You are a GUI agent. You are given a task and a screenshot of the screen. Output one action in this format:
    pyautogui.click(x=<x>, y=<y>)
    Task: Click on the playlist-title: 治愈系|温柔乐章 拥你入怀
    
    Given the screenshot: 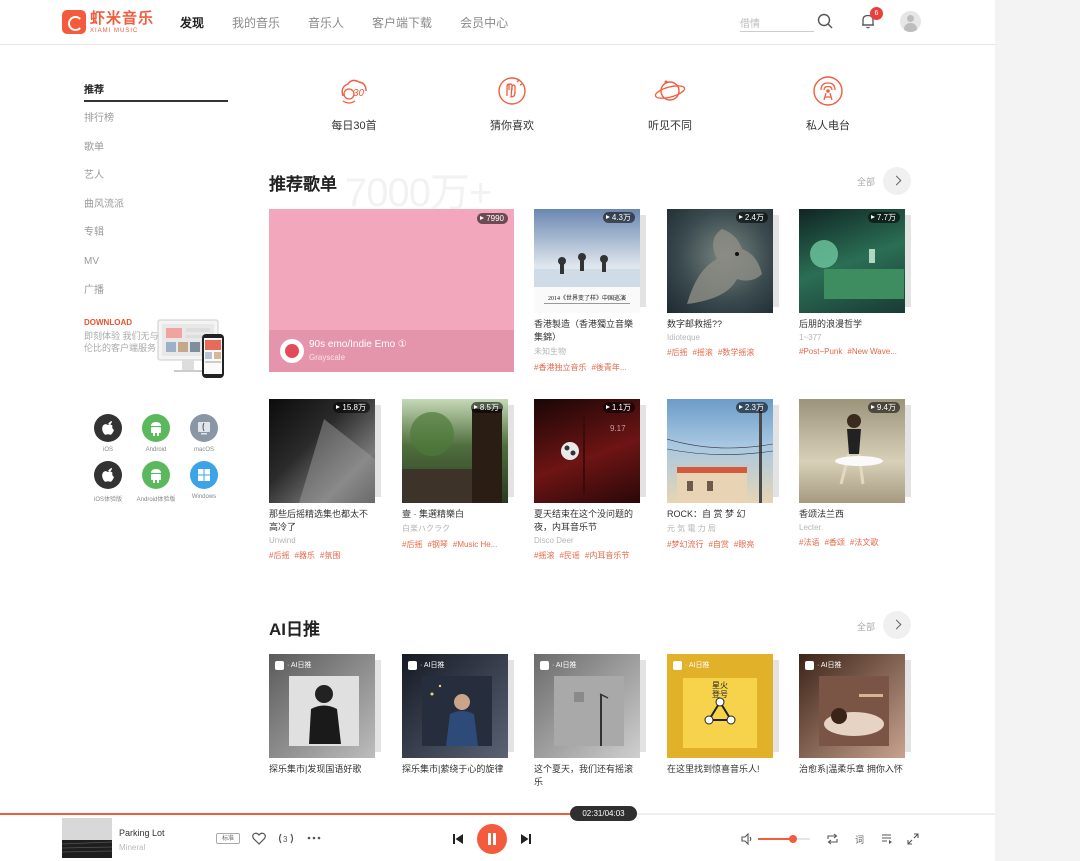 What is the action you would take?
    pyautogui.click(x=852, y=769)
    